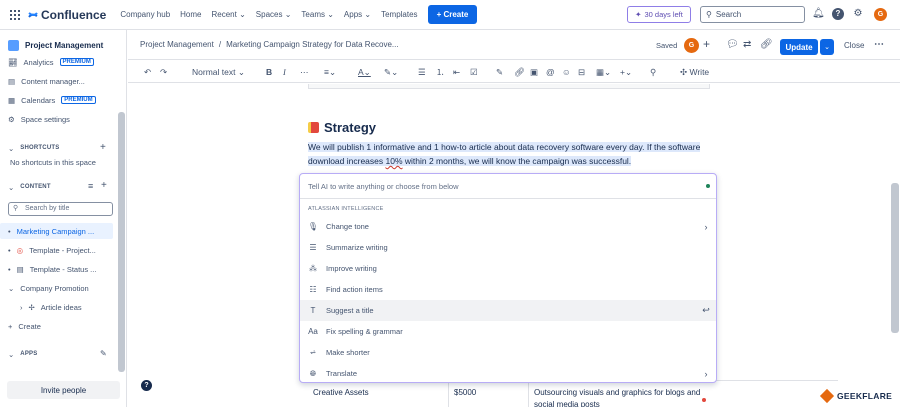 The width and height of the screenshot is (900, 407). Describe the element at coordinates (581, 72) in the screenshot. I see `layout-icon: ⊟` at that location.